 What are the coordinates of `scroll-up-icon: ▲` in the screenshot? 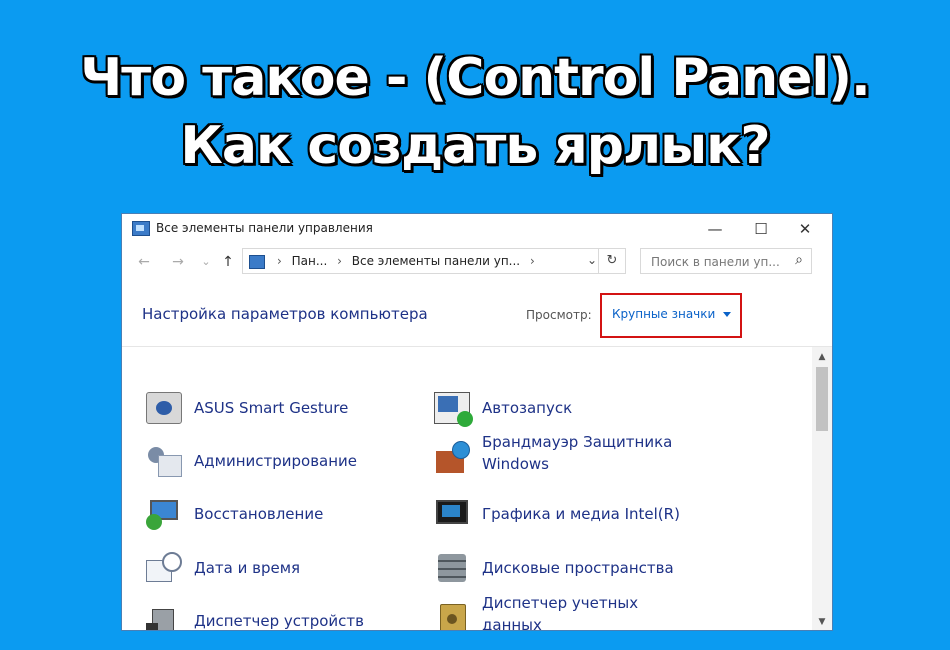 It's located at (822, 357).